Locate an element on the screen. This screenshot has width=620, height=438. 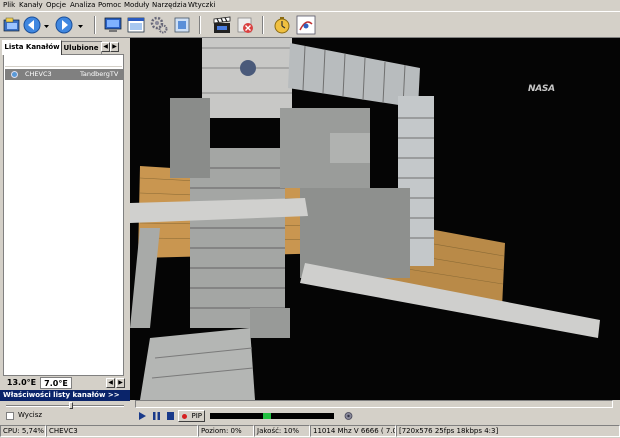
signal-quality-fill is located at coordinates (267, 416).